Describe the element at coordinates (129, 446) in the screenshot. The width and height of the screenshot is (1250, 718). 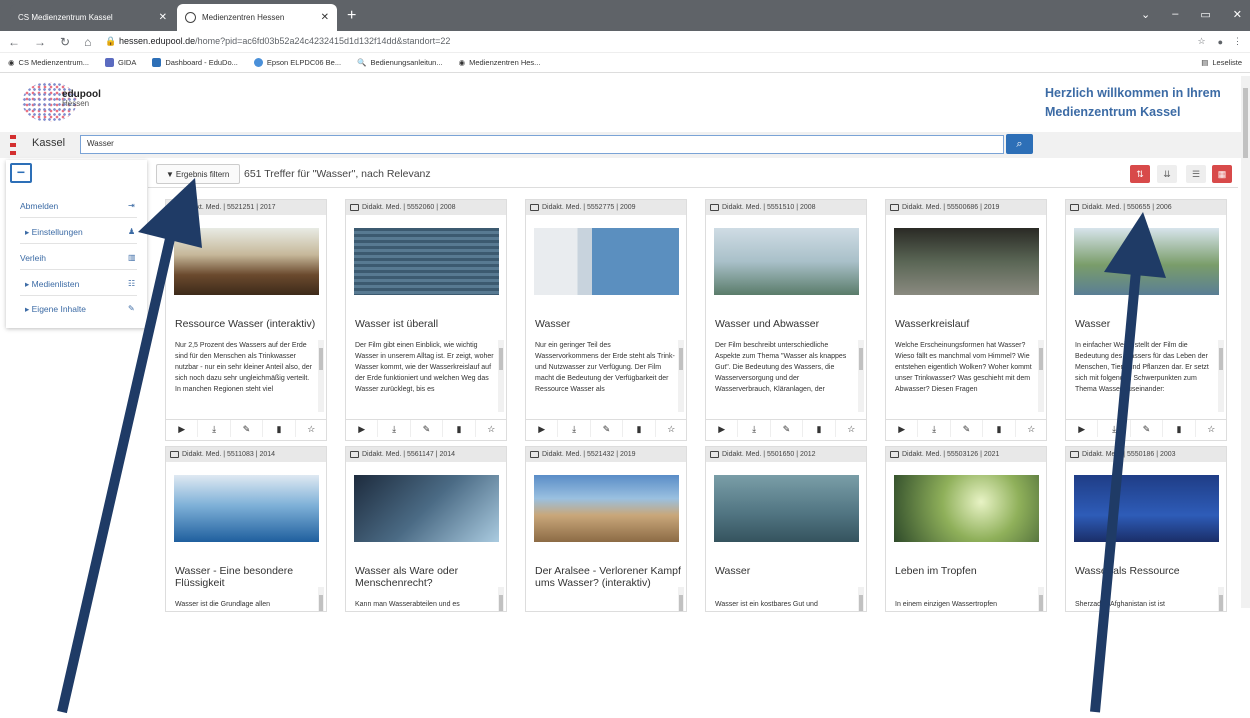
I see `arrow-left` at that location.